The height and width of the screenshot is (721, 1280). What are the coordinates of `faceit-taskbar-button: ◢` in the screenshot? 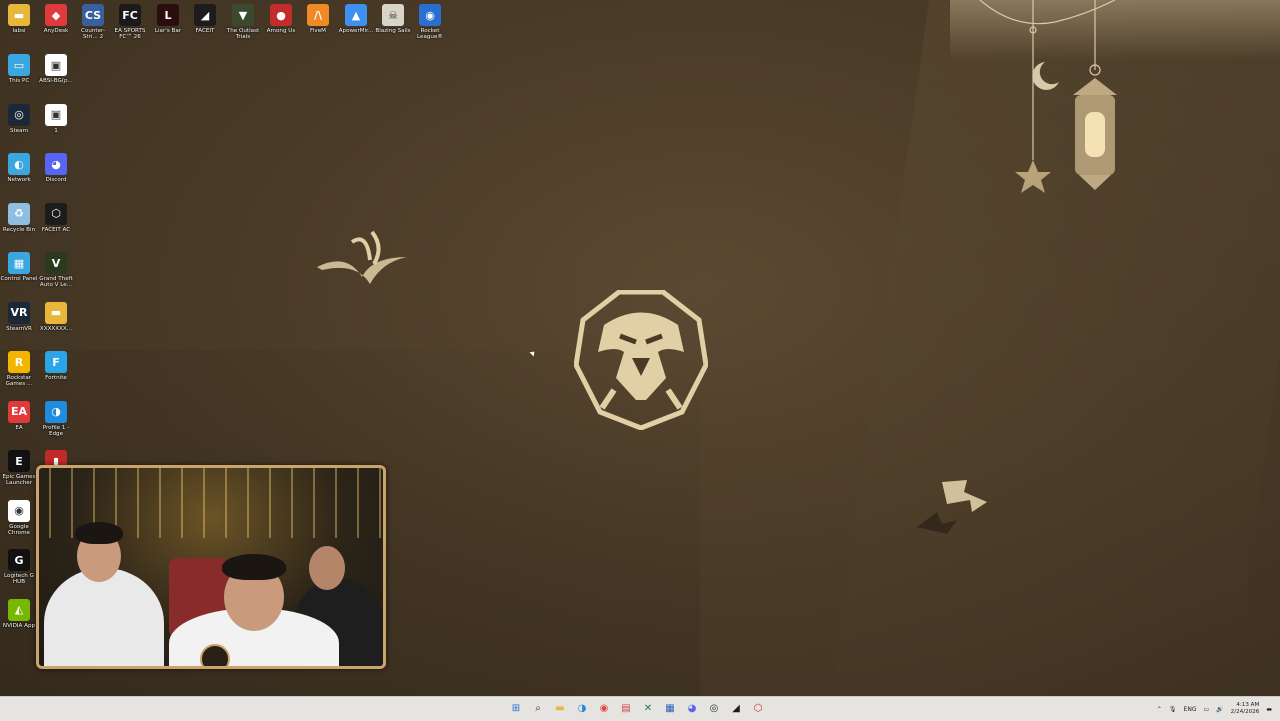 It's located at (736, 708).